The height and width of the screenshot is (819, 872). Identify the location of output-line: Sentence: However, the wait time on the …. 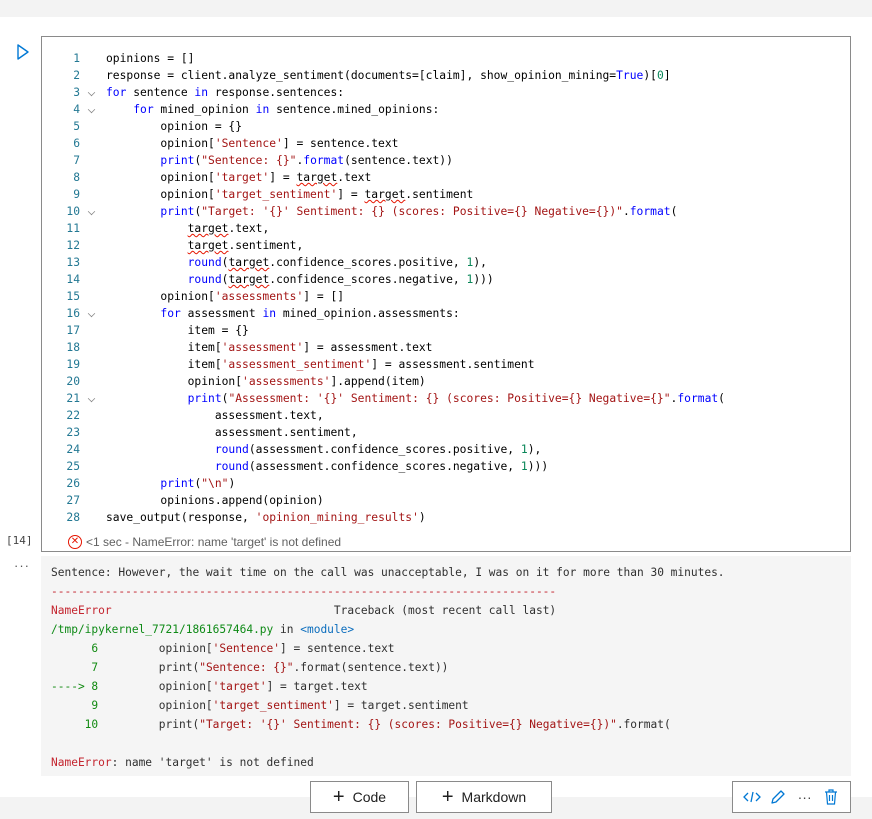
(388, 572).